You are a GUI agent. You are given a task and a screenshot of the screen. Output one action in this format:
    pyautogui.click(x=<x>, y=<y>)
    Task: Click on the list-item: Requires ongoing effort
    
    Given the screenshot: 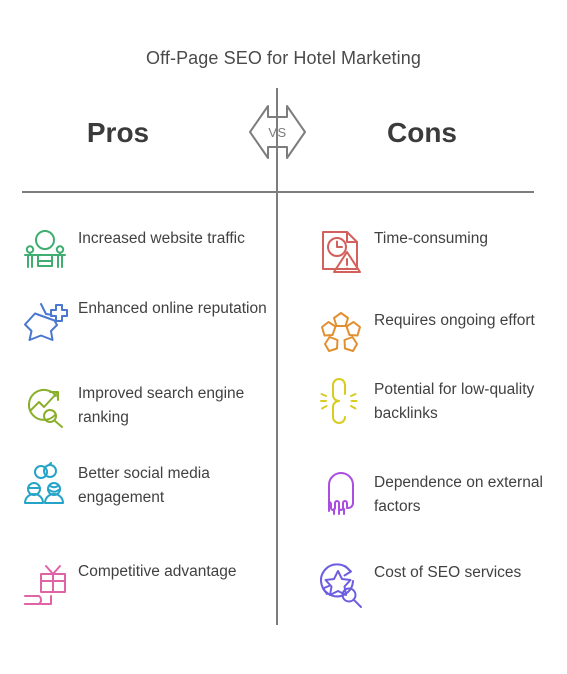 What is the action you would take?
    pyautogui.click(x=439, y=333)
    